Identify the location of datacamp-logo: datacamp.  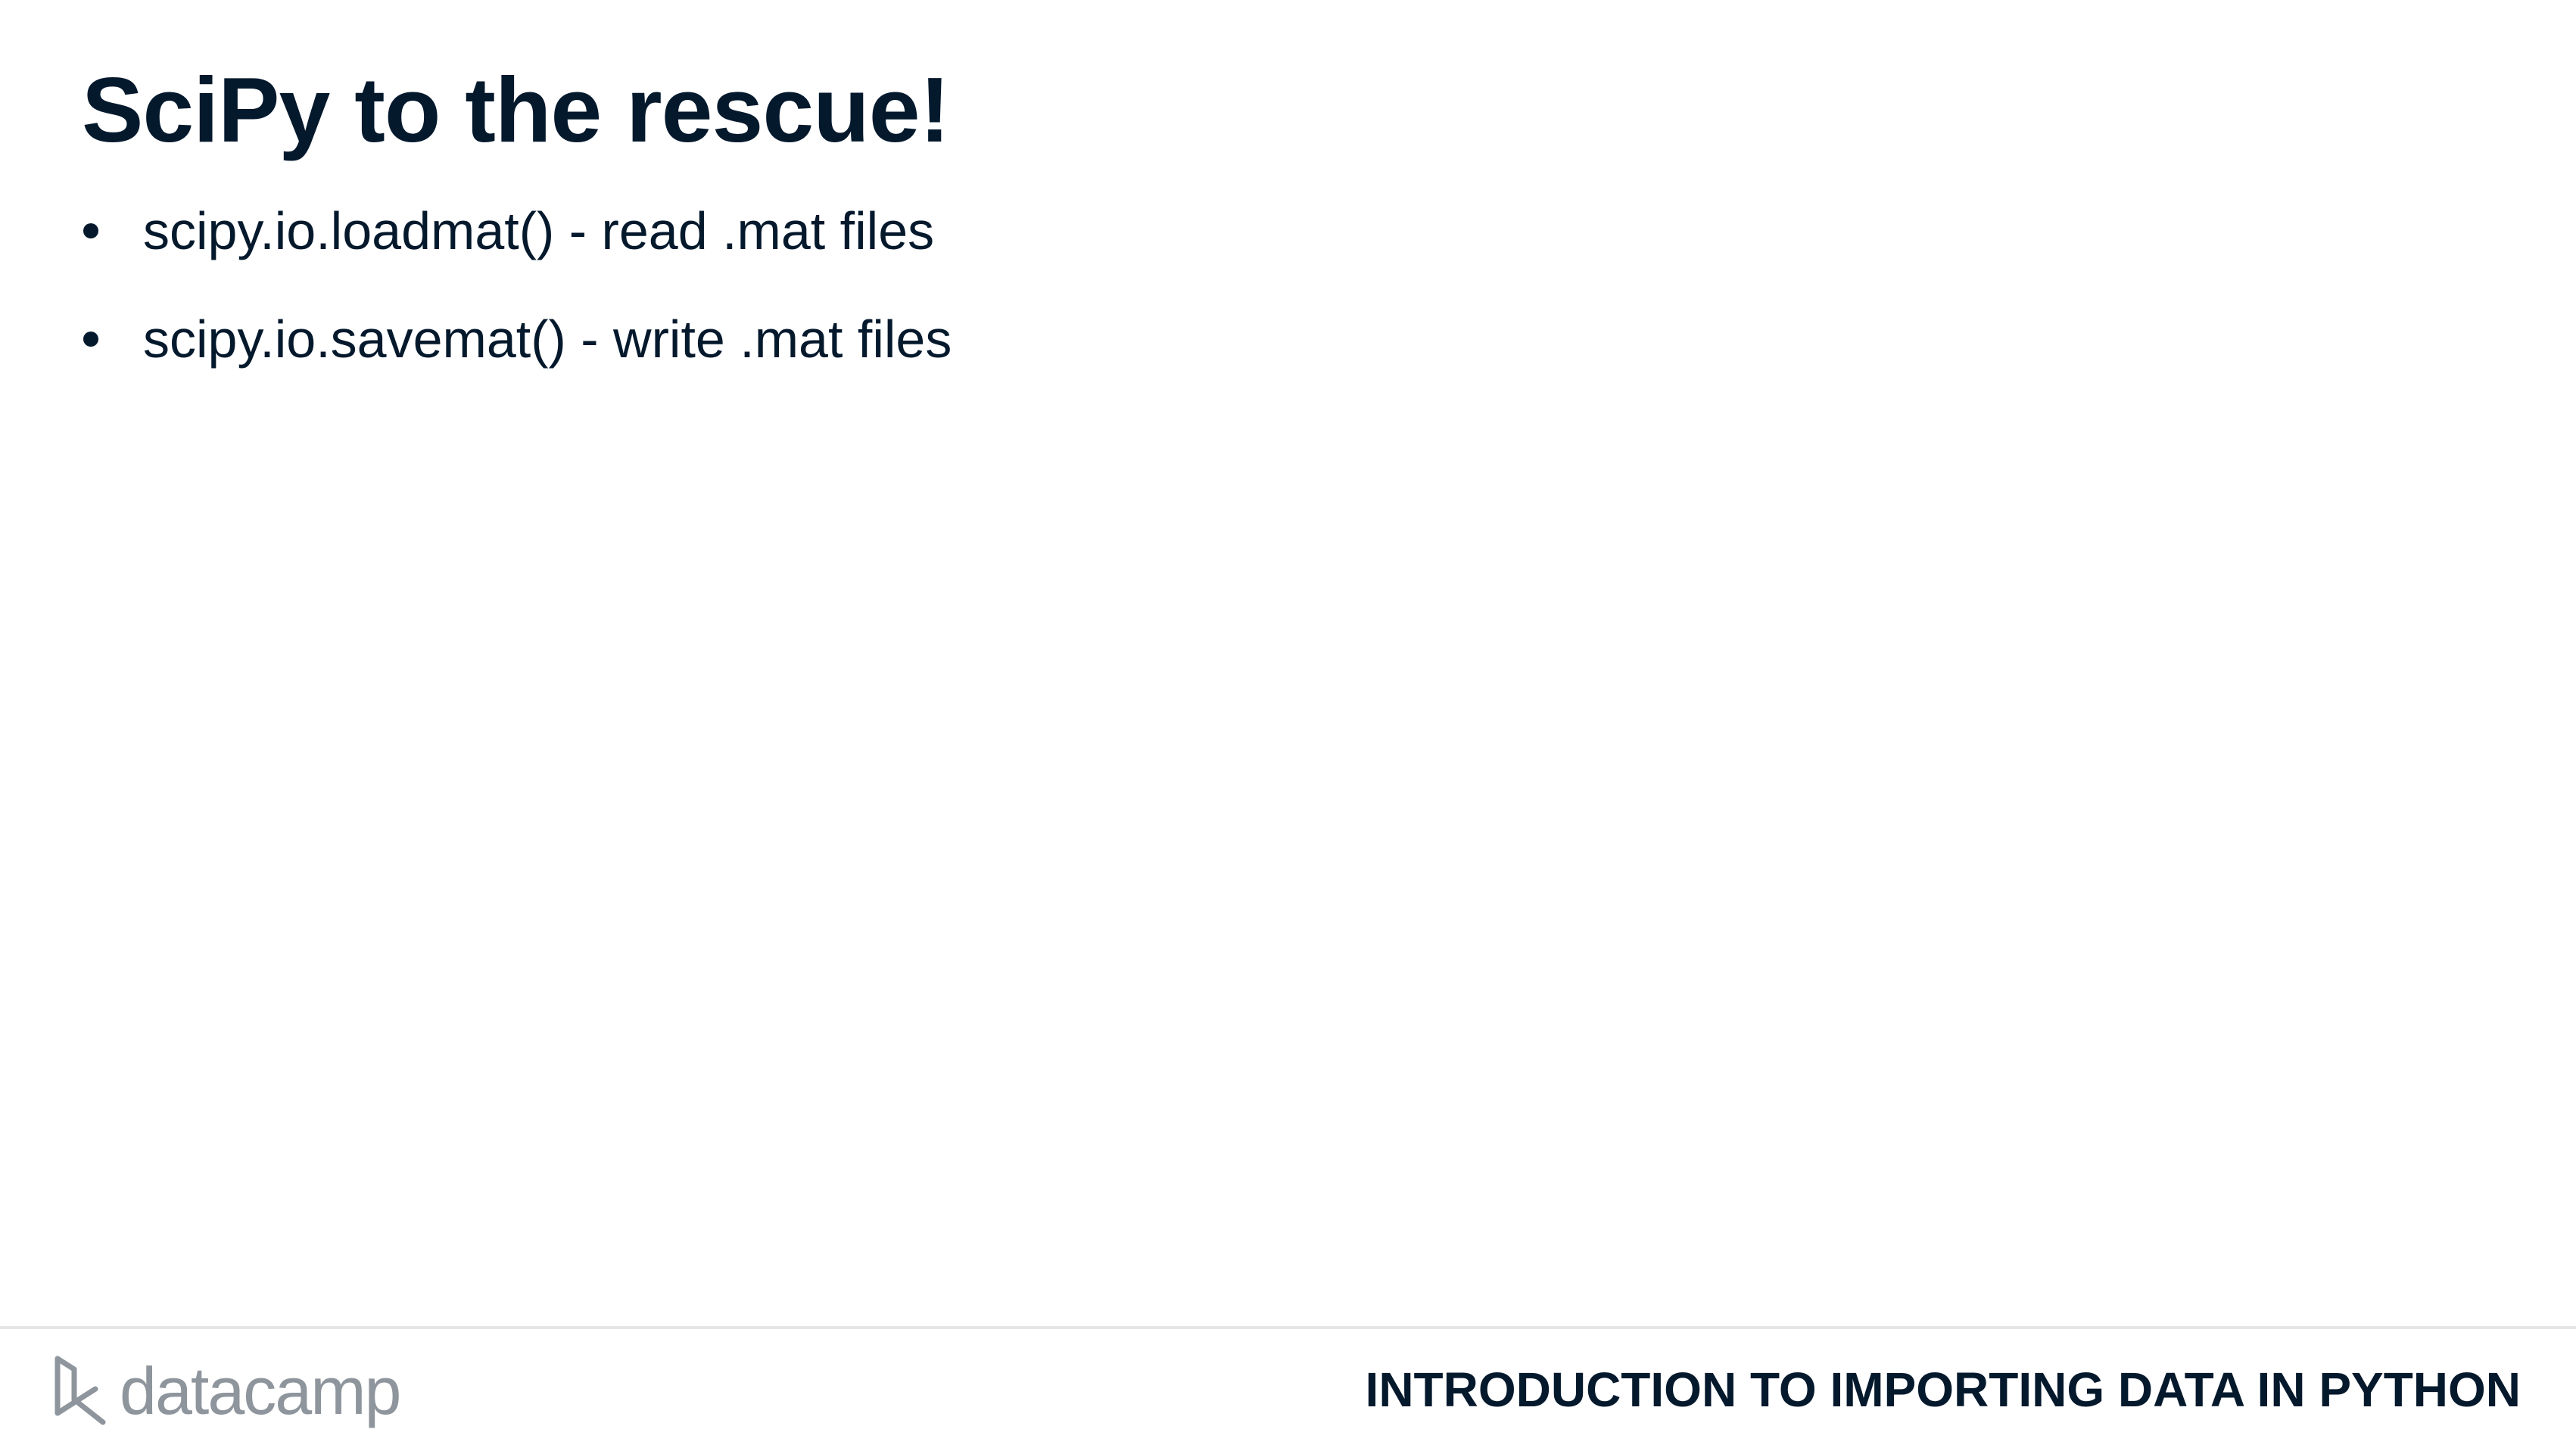
(226, 1392).